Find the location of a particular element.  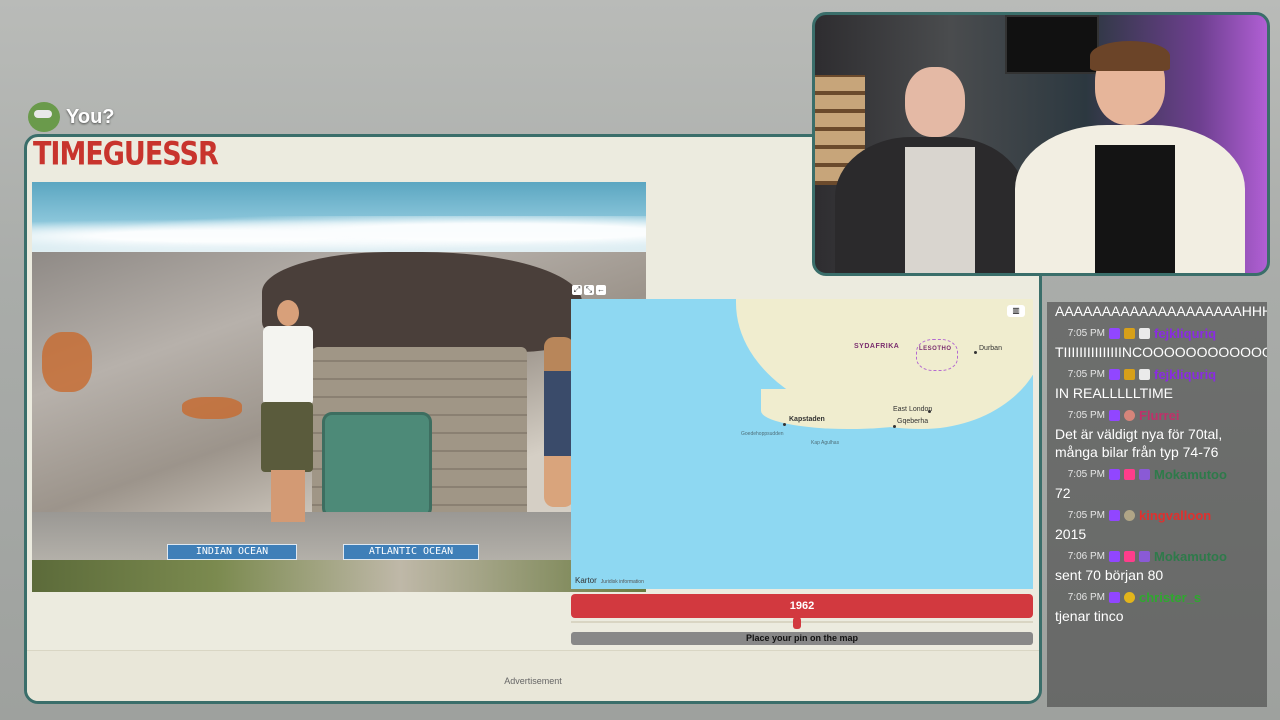

timeguessr-logo: TIMEGUESSR is located at coordinates (126, 154).